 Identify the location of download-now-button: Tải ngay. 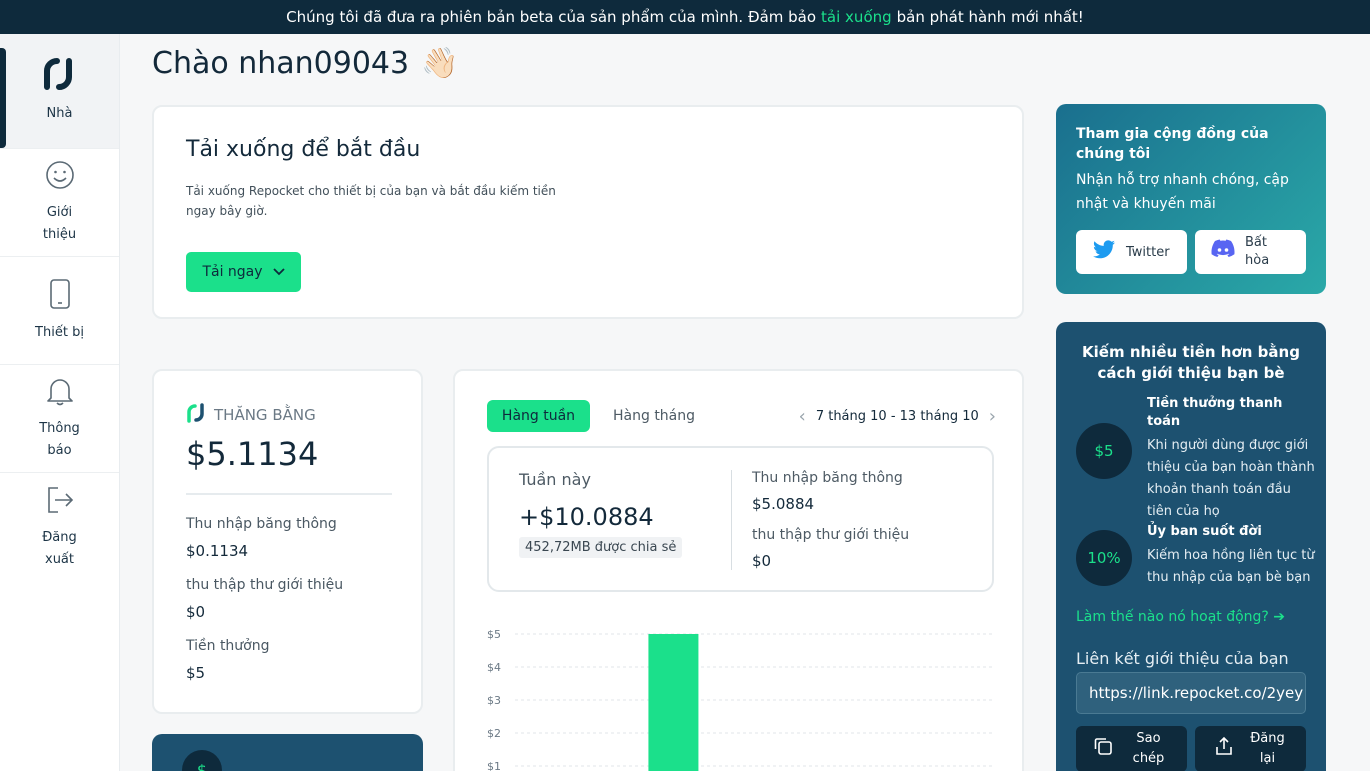
(243, 272).